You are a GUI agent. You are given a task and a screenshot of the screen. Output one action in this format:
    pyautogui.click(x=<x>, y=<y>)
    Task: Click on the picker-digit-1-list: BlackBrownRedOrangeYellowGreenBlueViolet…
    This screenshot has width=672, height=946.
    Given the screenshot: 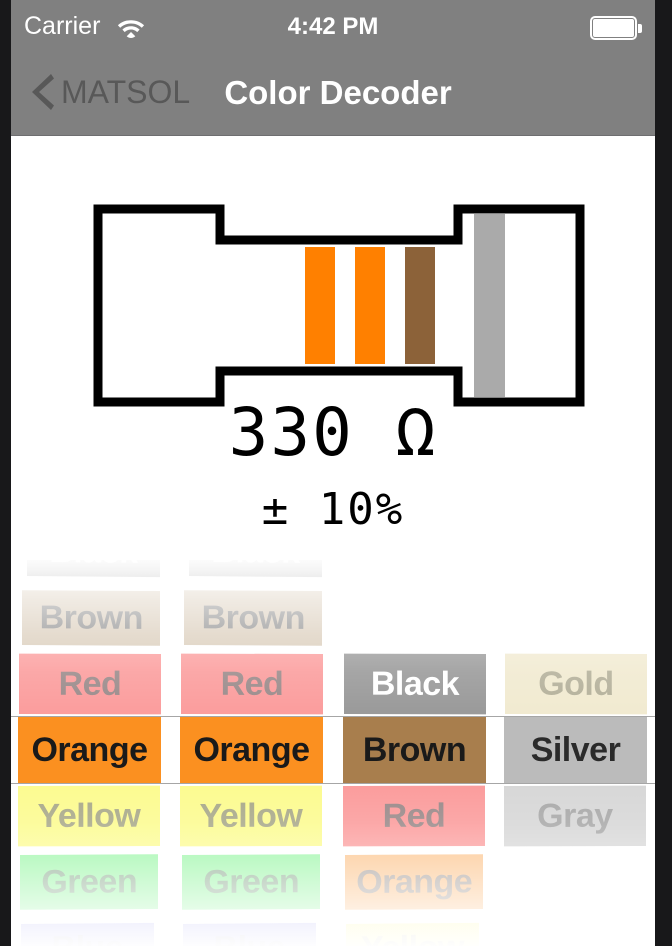 What is the action you would take?
    pyautogui.click(x=89, y=753)
    